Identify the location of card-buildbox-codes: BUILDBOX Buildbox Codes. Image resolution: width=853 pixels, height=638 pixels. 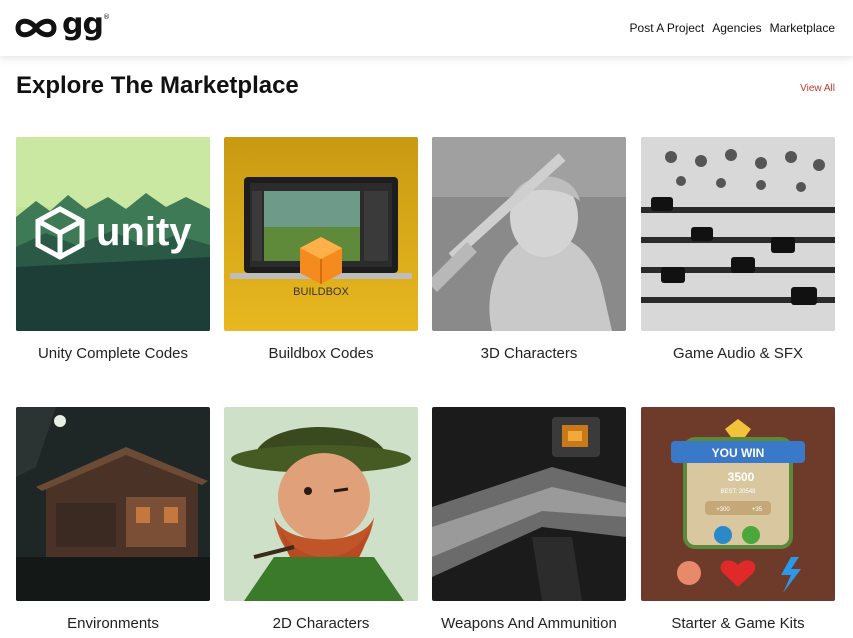
(321, 249).